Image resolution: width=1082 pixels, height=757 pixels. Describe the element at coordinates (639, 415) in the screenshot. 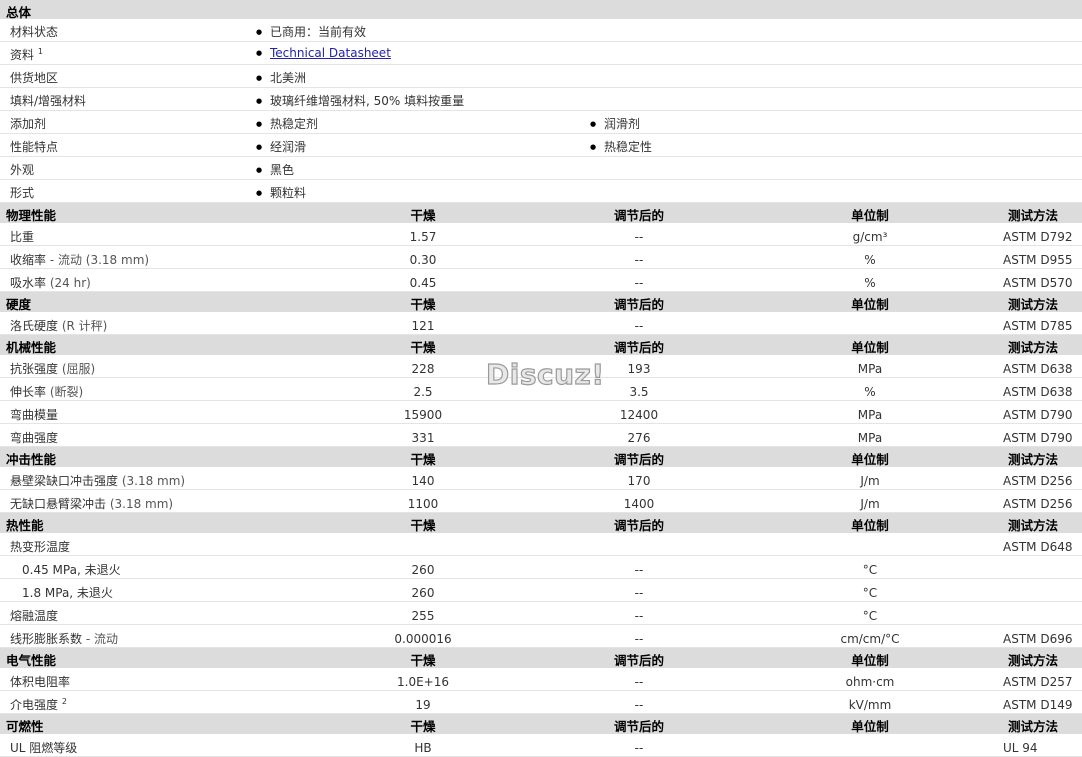

I see `value-conditioned: 12400` at that location.